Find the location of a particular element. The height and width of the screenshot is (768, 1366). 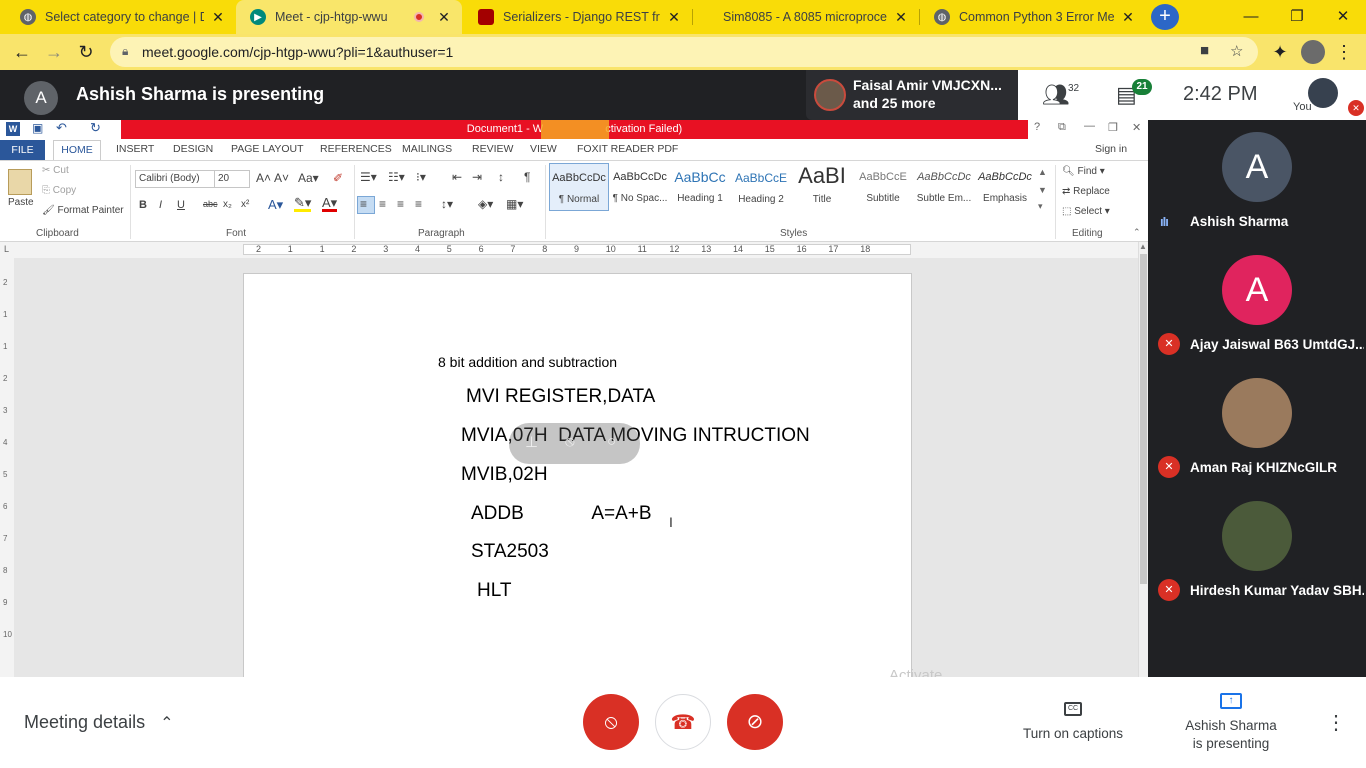

justify-icon: ≡ is located at coordinates (418, 204).